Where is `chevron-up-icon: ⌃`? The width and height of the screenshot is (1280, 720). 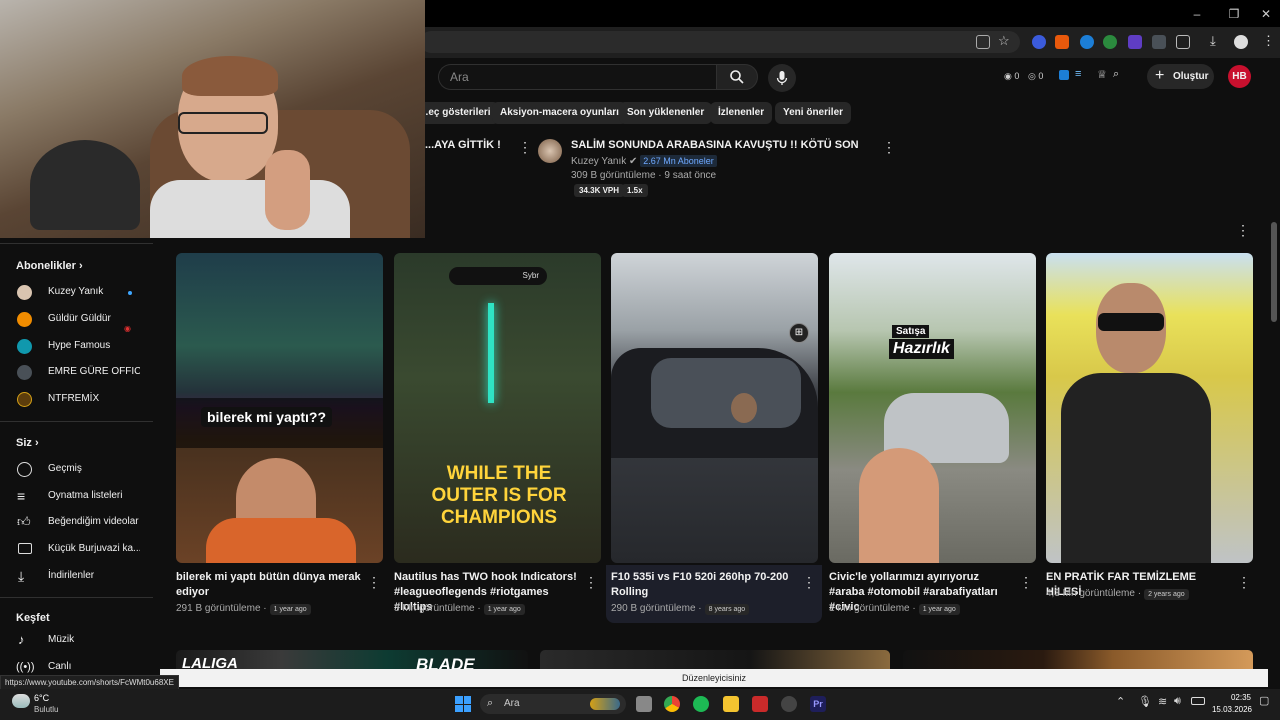
chevron-up-icon: ⌃ is located at coordinates (1120, 701).